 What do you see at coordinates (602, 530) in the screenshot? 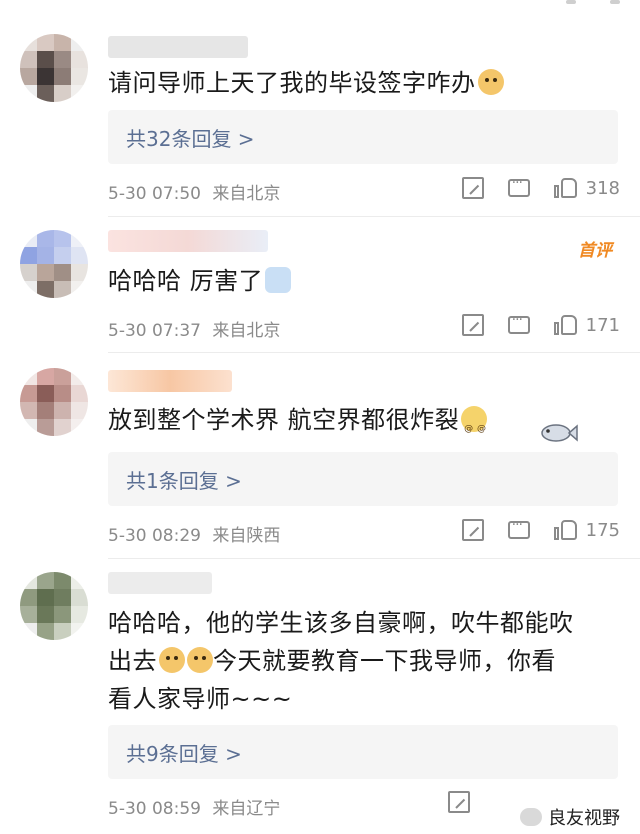
I see `like-count: 175` at bounding box center [602, 530].